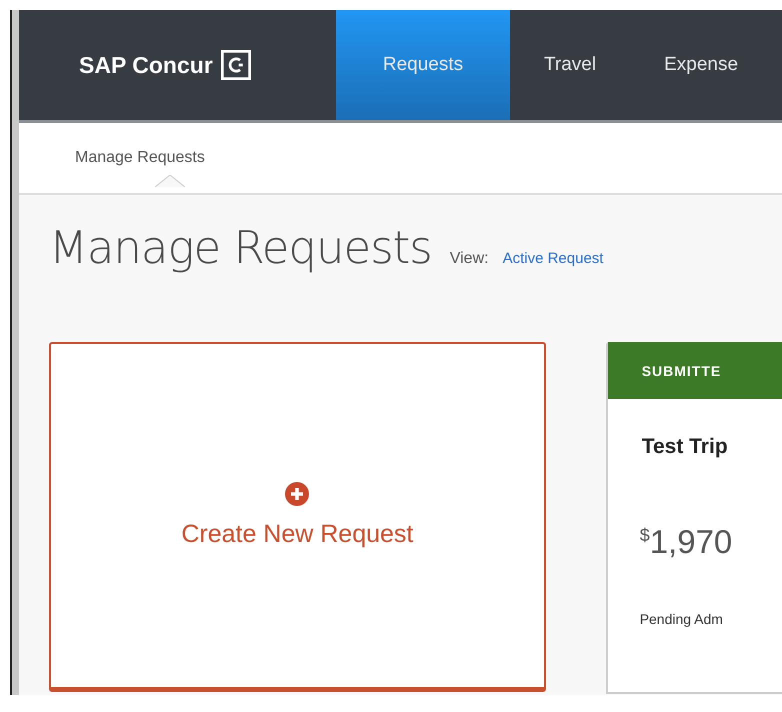  I want to click on request-status-note: Pending Adm, so click(681, 618).